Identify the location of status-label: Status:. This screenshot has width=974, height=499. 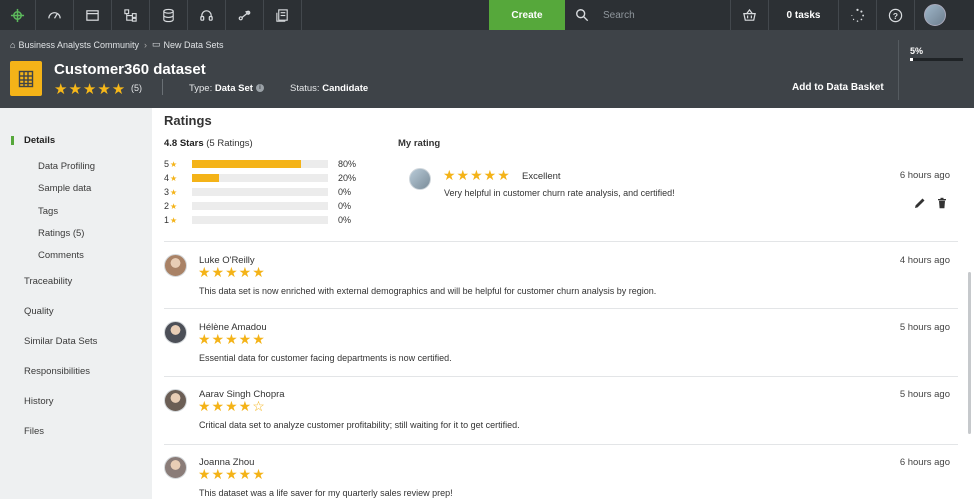
(305, 88).